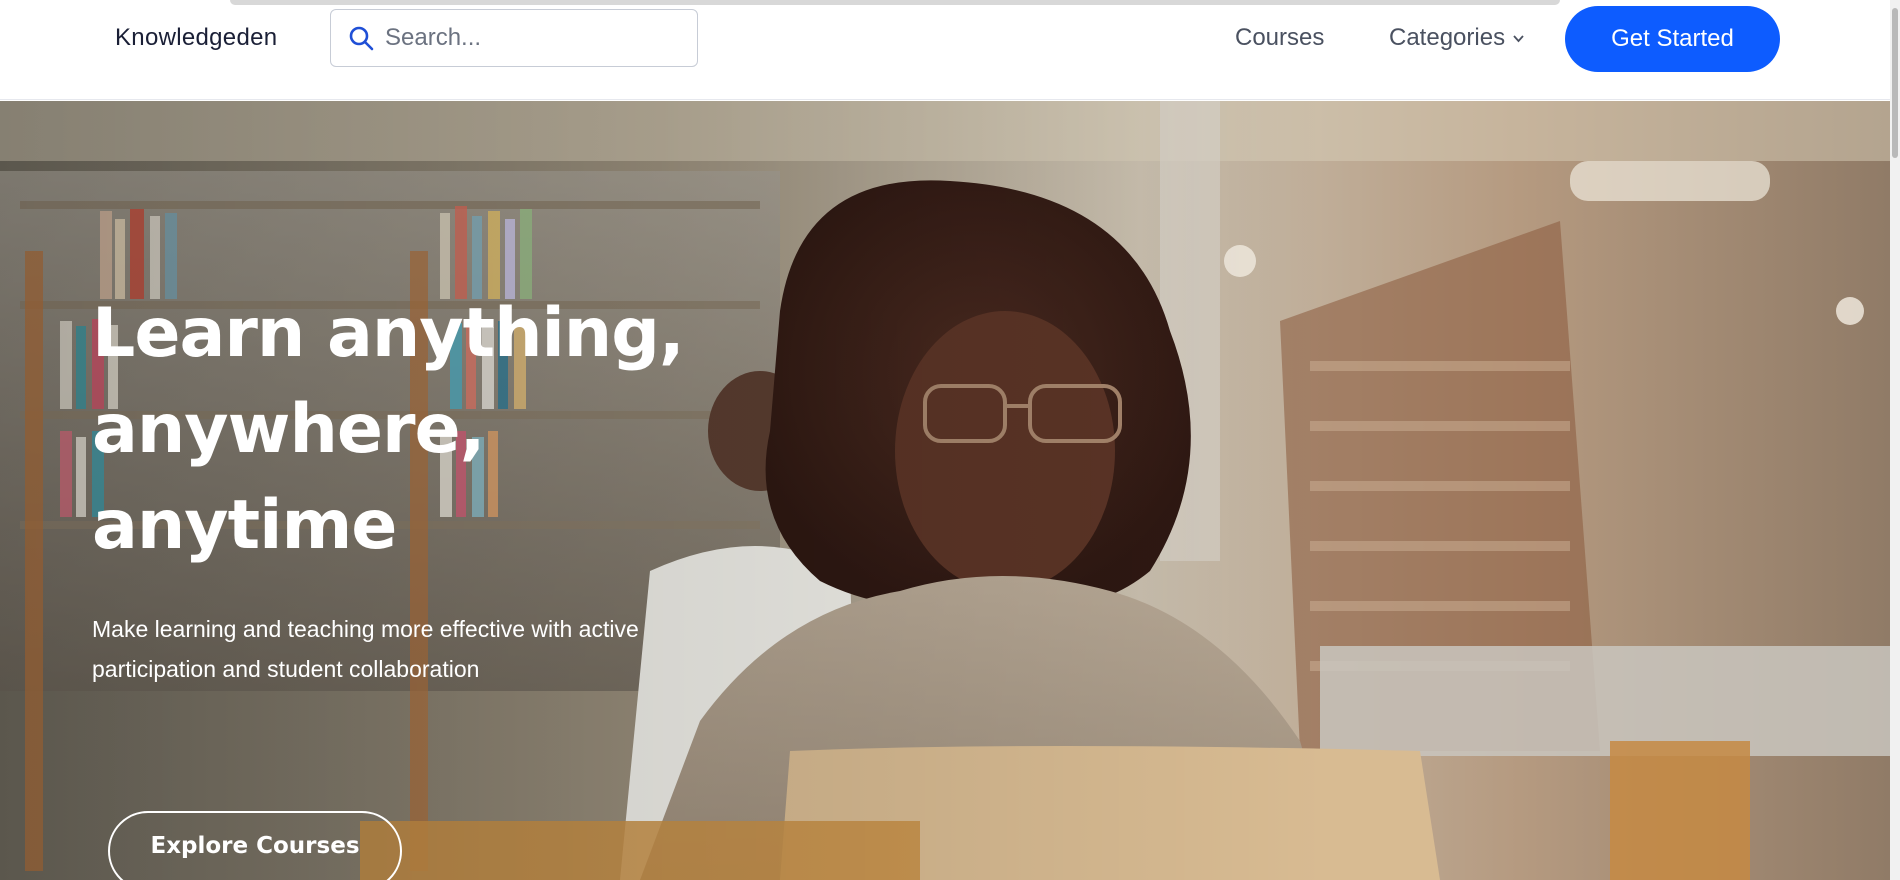 Image resolution: width=1900 pixels, height=880 pixels. I want to click on nav-categories-label: Categories, so click(1447, 37).